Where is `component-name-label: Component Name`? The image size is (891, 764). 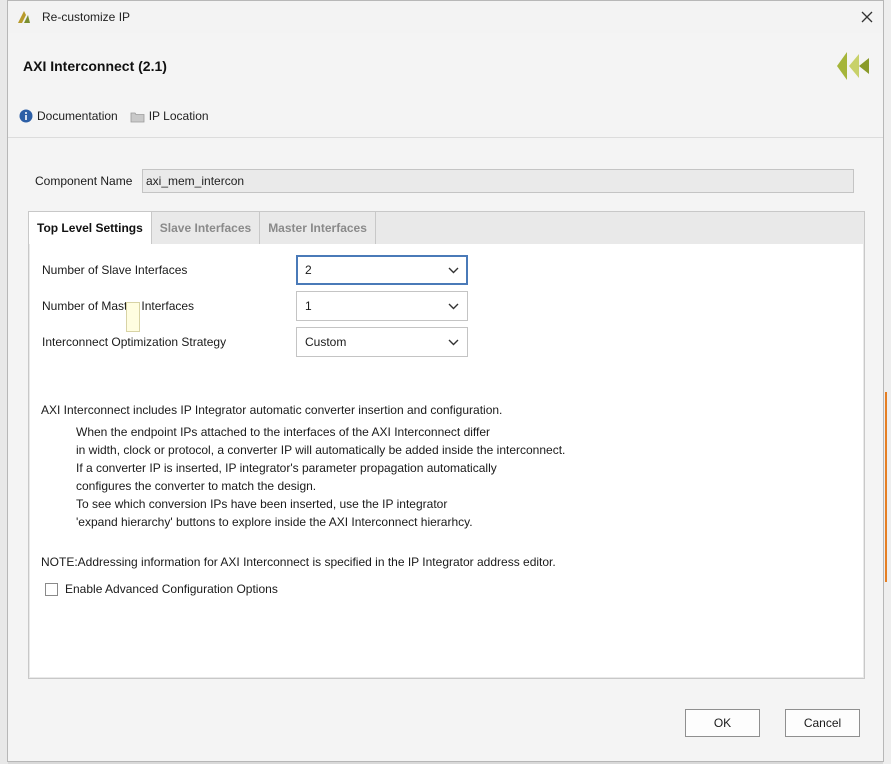
component-name-label: Component Name is located at coordinates (84, 181).